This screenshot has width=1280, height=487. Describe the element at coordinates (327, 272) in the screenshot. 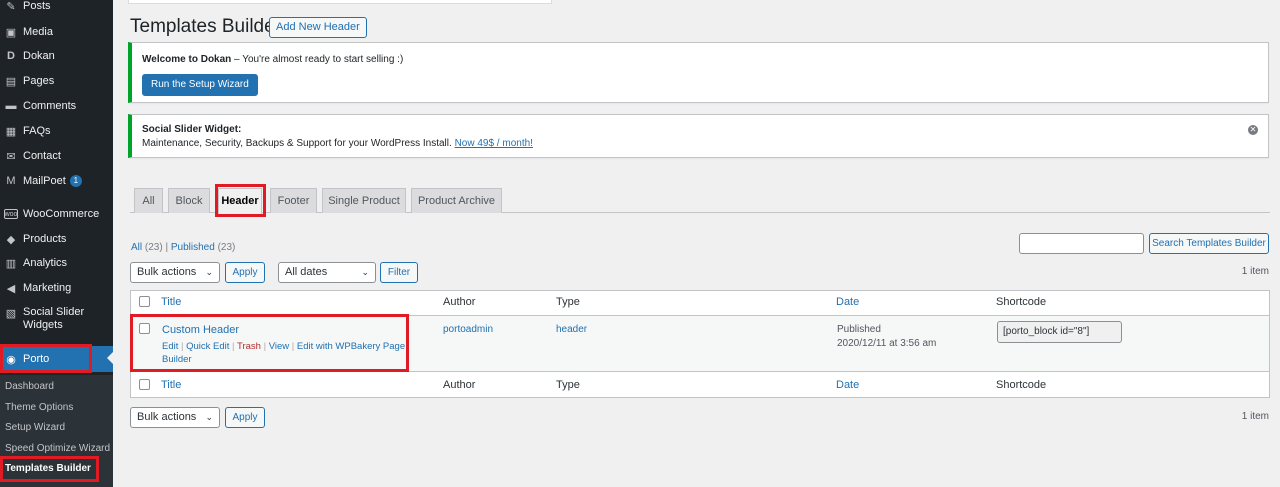

I see `dates-select: All dates ⌄` at that location.